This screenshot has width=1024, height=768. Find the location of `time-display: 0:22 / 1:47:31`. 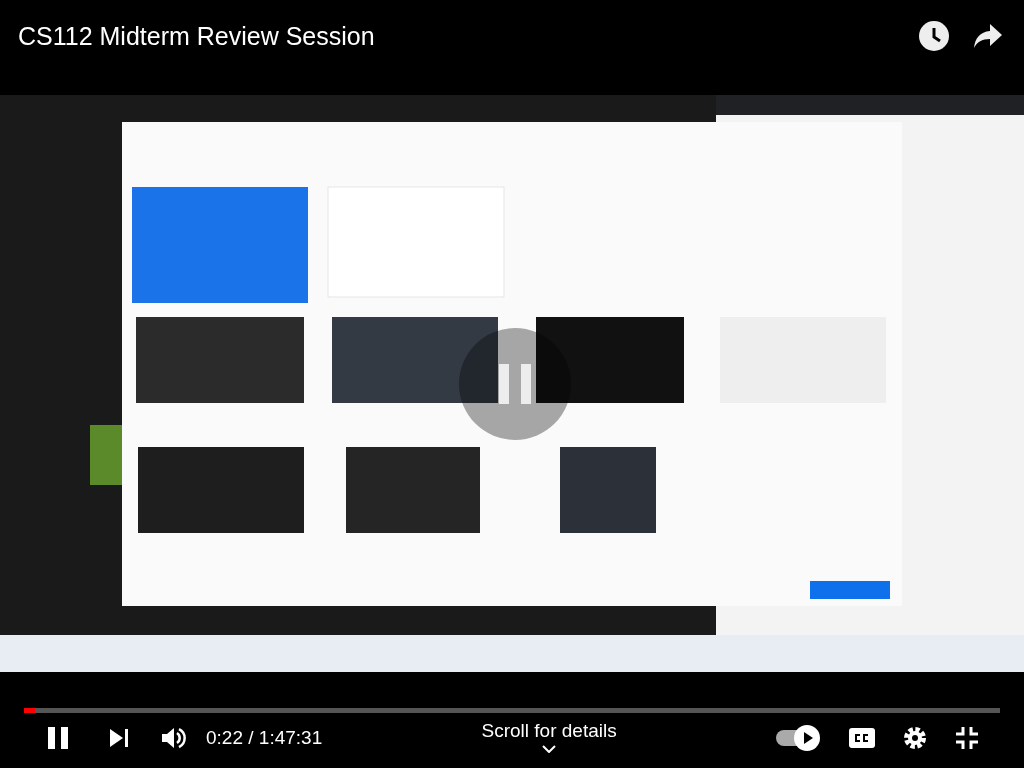

time-display: 0:22 / 1:47:31 is located at coordinates (264, 737).